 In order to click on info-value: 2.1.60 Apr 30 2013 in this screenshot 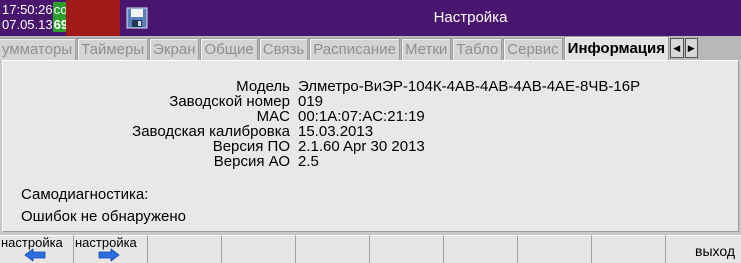, I will do `click(361, 146)`.